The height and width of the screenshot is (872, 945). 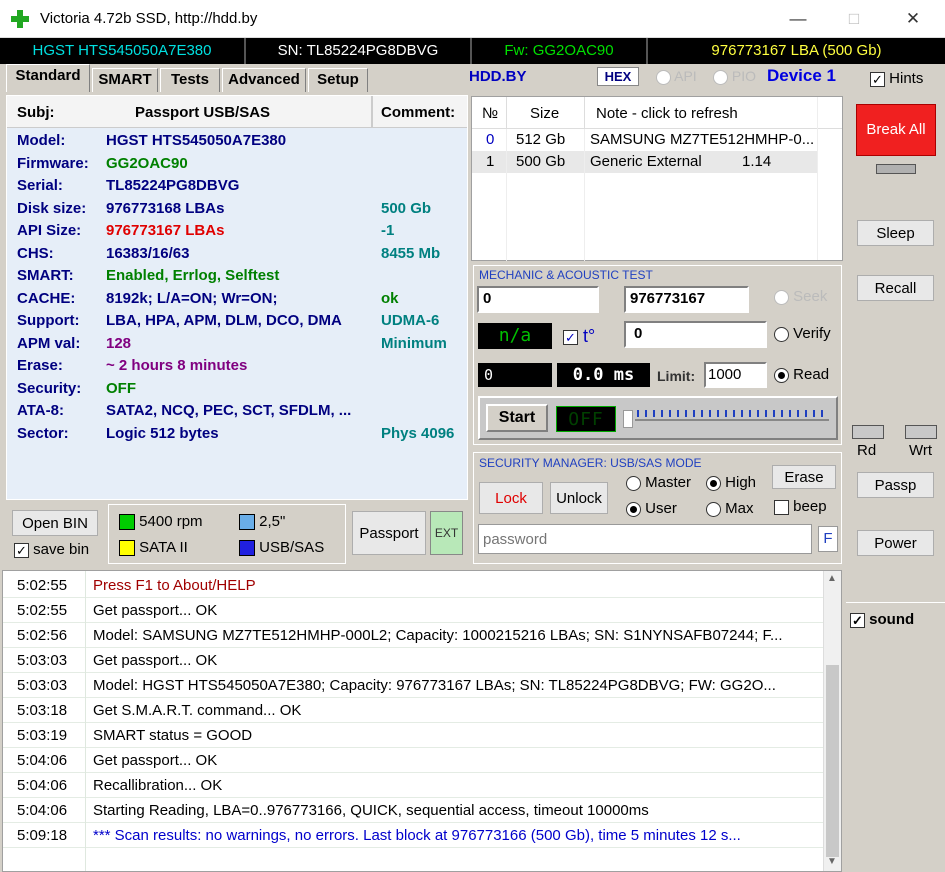 What do you see at coordinates (162, 433) in the screenshot?
I see `passport-field-value: Logic 512 bytes` at bounding box center [162, 433].